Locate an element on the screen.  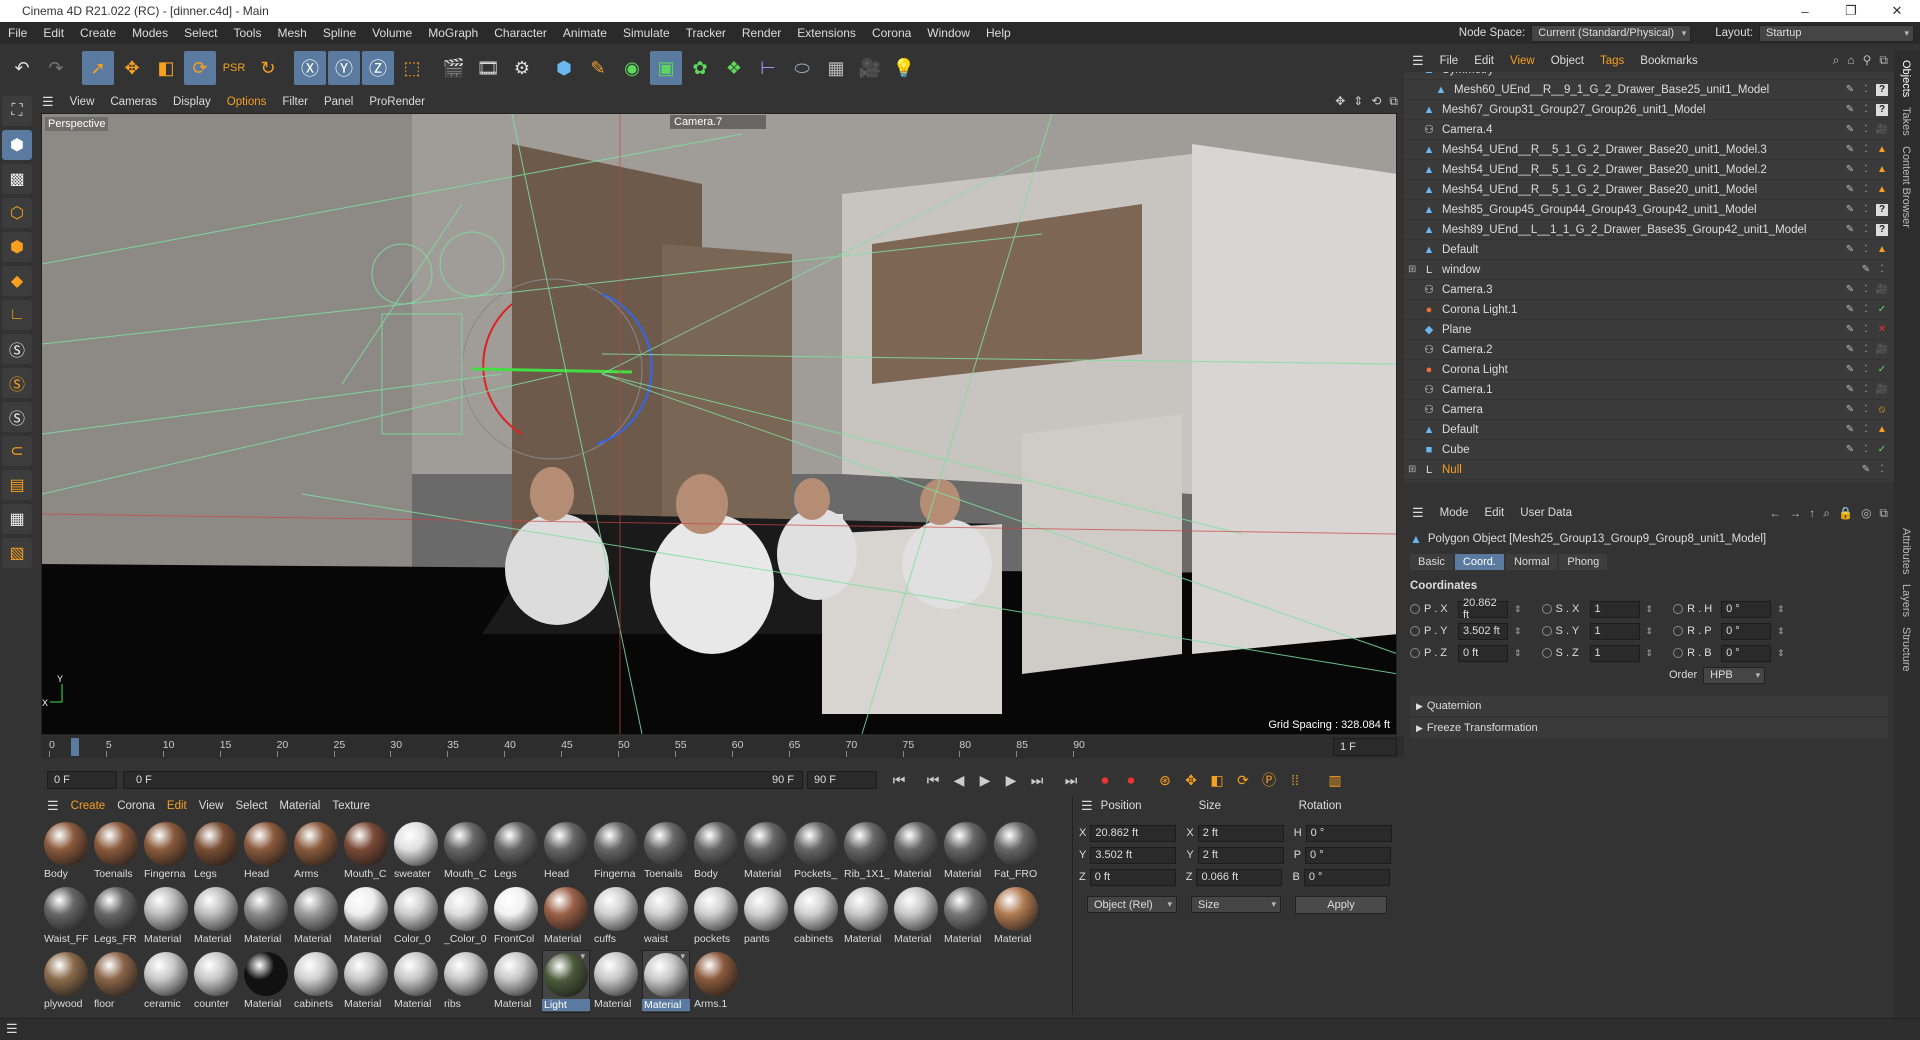
object-row: ⊞ L Null ✎ ⁚ is located at coordinates (1648, 470).